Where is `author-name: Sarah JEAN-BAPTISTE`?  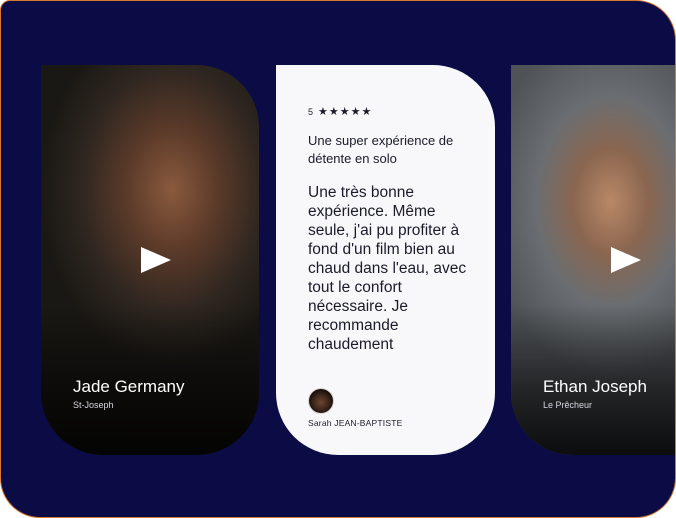 author-name: Sarah JEAN-BAPTISTE is located at coordinates (355, 423).